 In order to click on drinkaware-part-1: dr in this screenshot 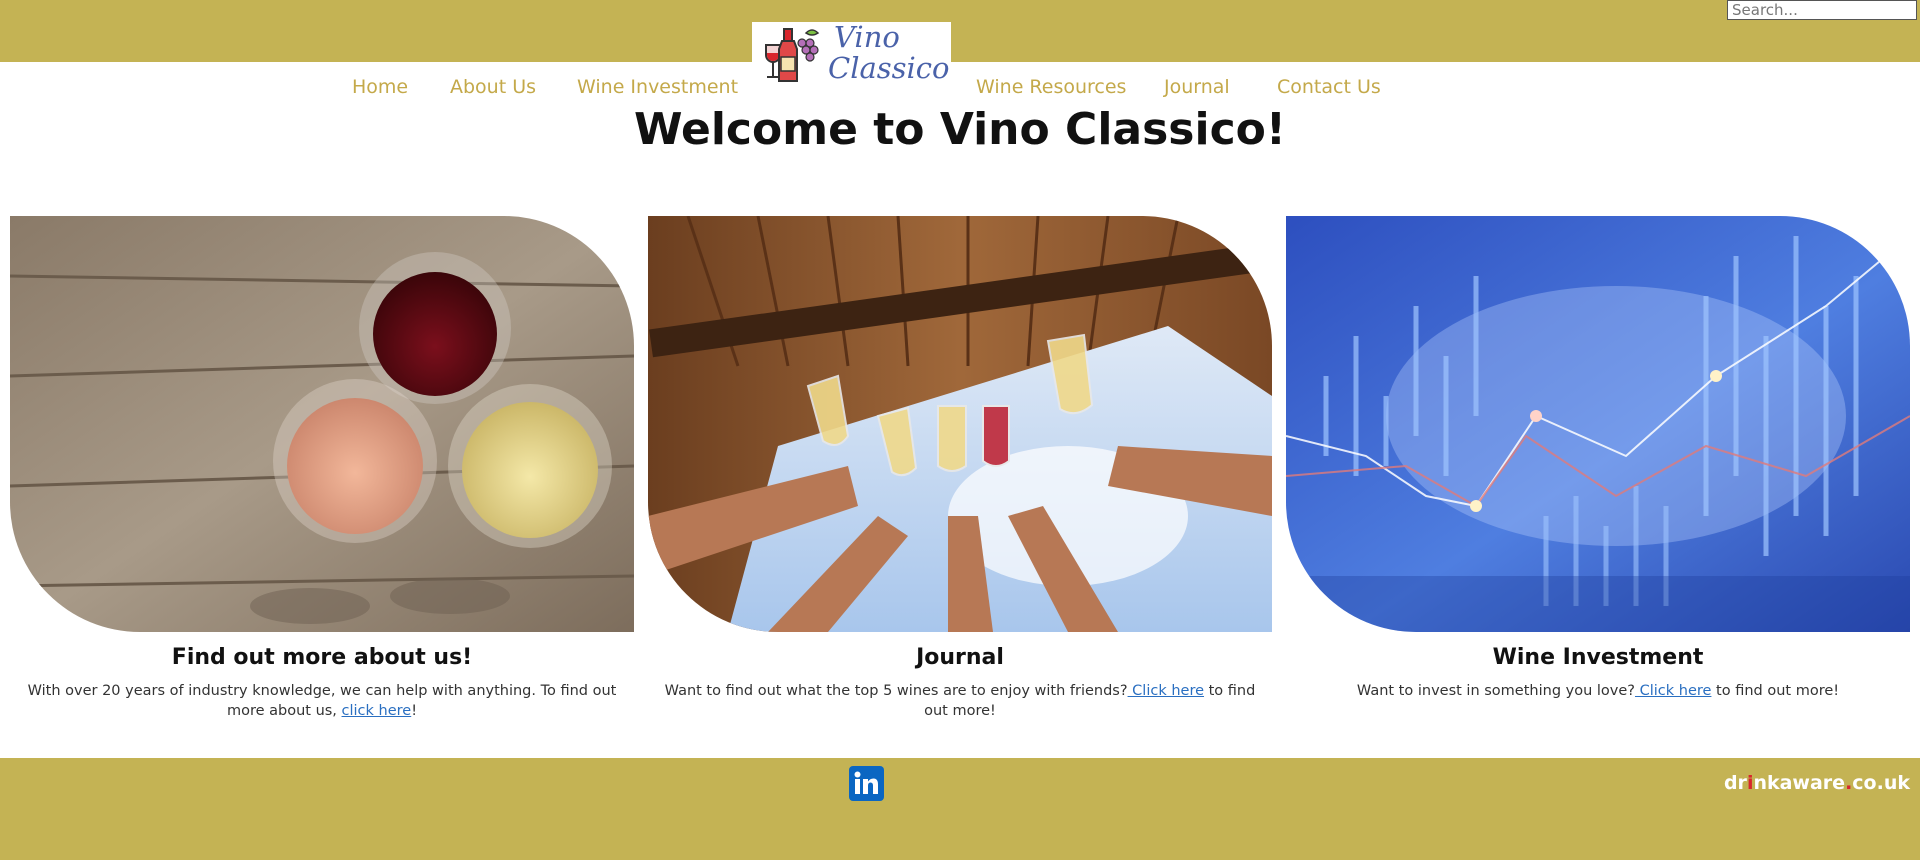, I will do `click(1735, 783)`.